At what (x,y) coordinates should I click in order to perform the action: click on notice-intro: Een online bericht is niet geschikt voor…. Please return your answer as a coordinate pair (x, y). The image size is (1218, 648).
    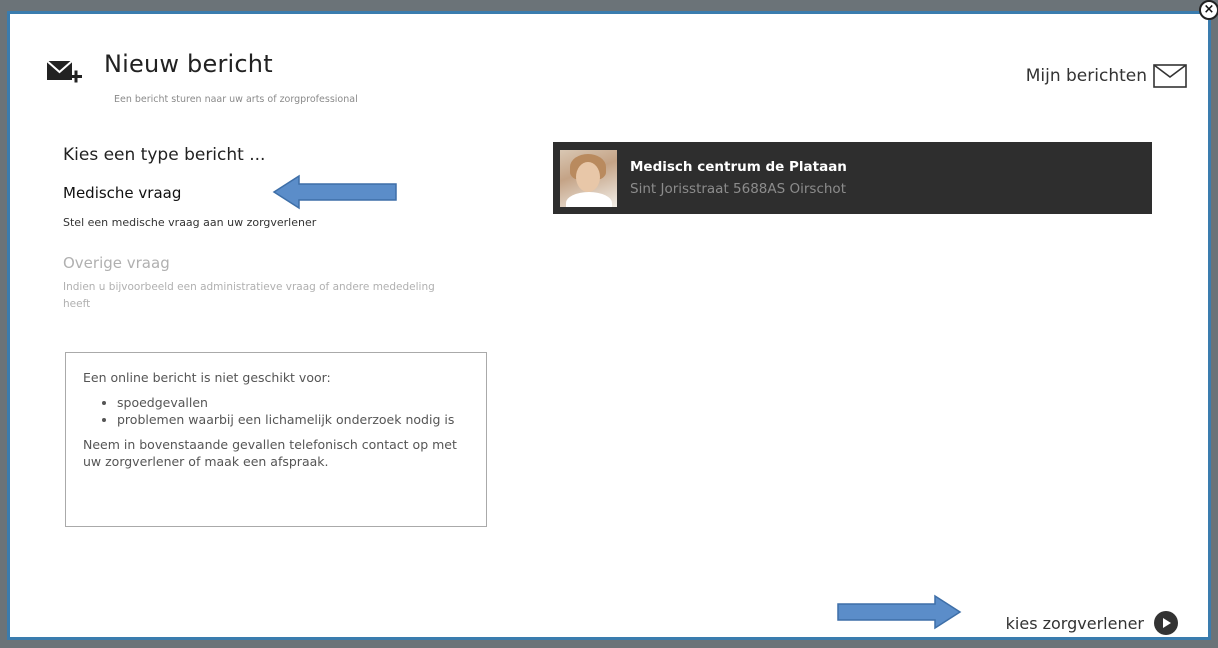
    Looking at the image, I should click on (207, 377).